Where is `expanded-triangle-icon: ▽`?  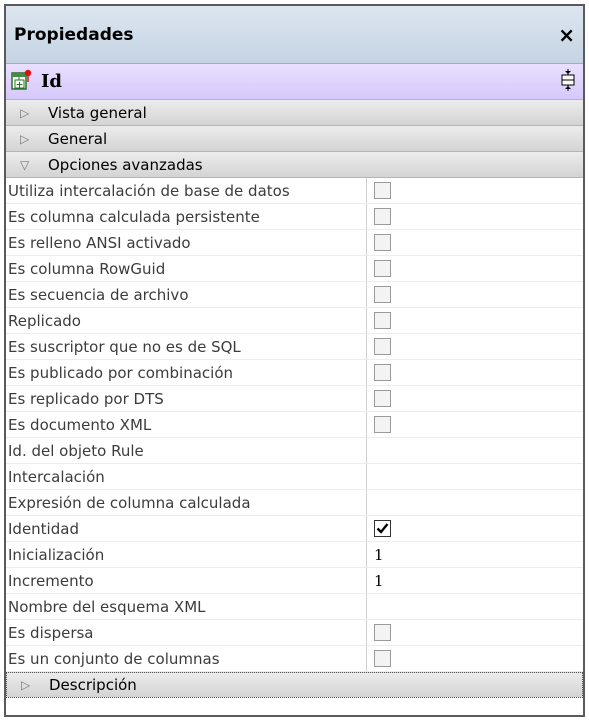 expanded-triangle-icon: ▽ is located at coordinates (25, 164).